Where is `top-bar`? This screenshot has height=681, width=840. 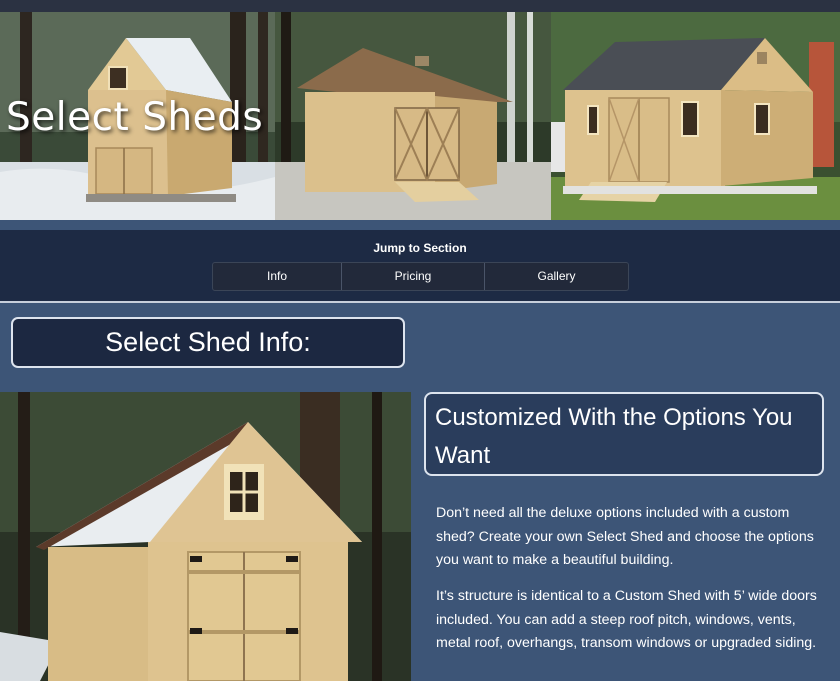 top-bar is located at coordinates (420, 6).